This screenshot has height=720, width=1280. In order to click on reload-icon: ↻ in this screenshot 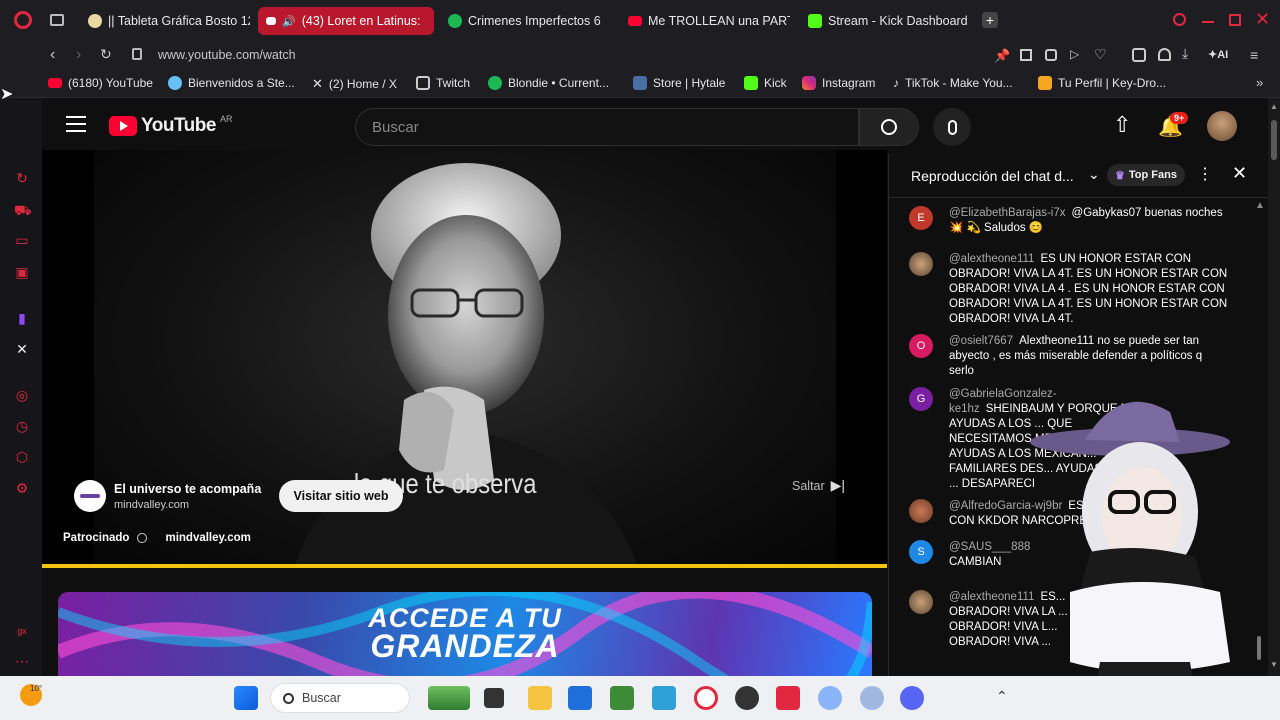, I will do `click(106, 54)`.